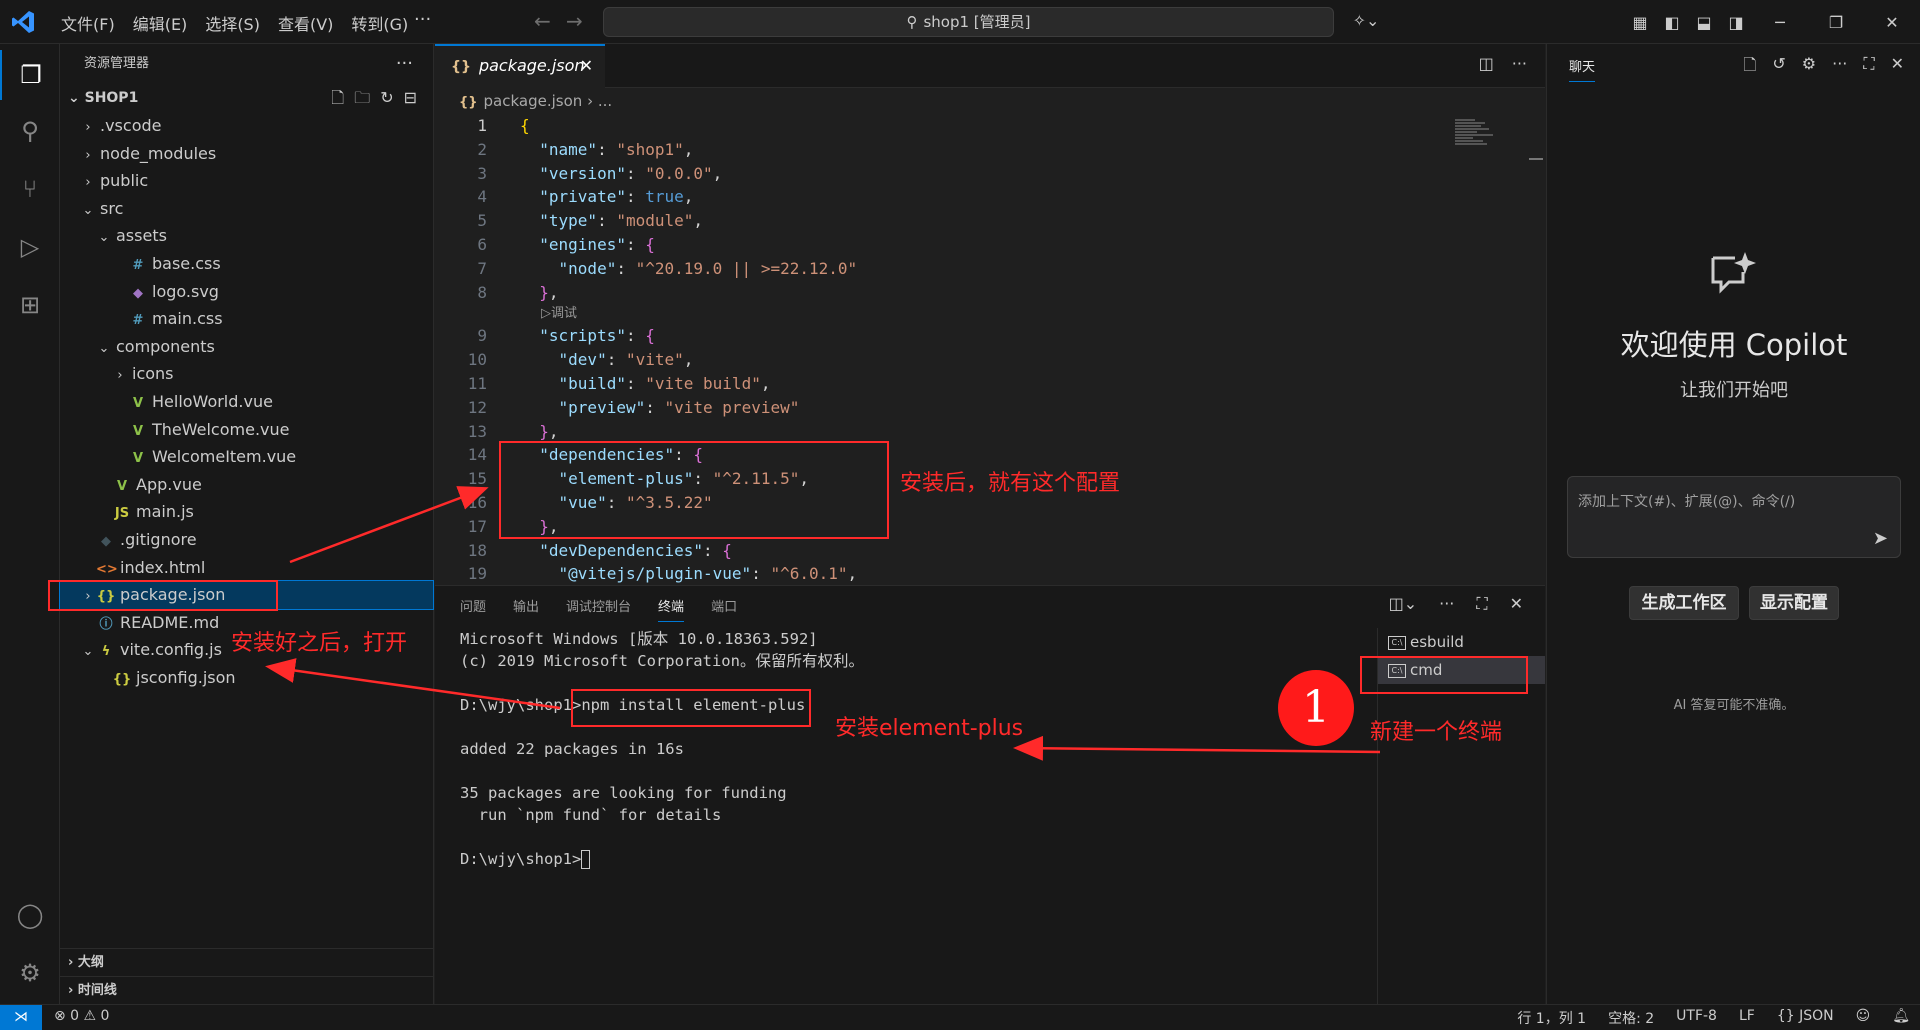 The width and height of the screenshot is (1920, 1030). Describe the element at coordinates (170, 622) in the screenshot. I see `tree-item-label: README.md` at that location.